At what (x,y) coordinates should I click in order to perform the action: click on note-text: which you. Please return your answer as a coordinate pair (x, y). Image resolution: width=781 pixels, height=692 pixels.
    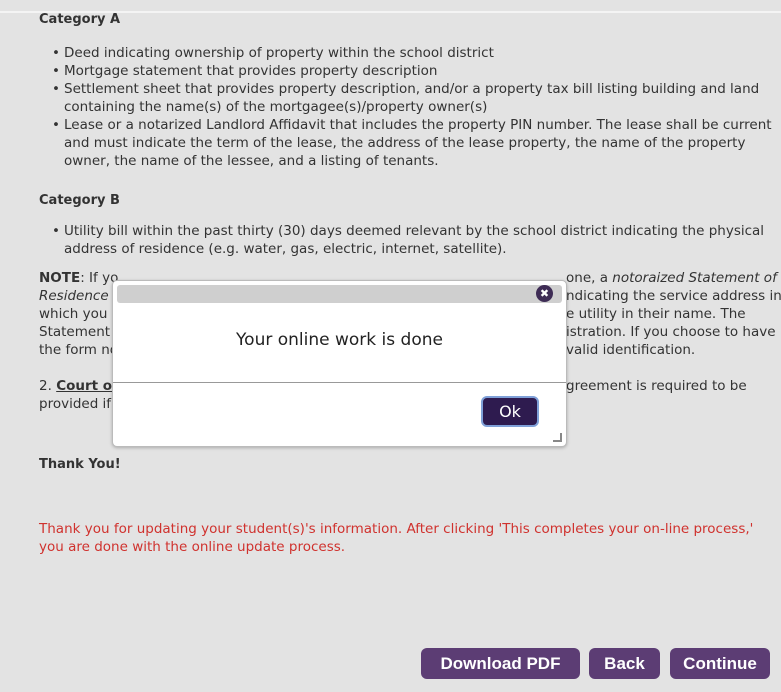
    Looking at the image, I should click on (73, 314).